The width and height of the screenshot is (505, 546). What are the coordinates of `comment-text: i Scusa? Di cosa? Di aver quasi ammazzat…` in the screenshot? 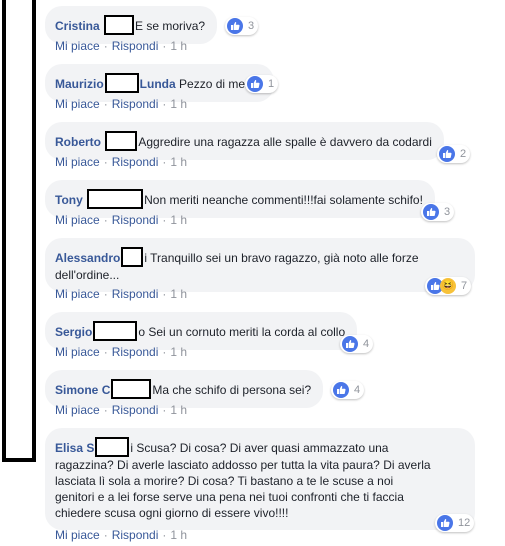 It's located at (259, 448).